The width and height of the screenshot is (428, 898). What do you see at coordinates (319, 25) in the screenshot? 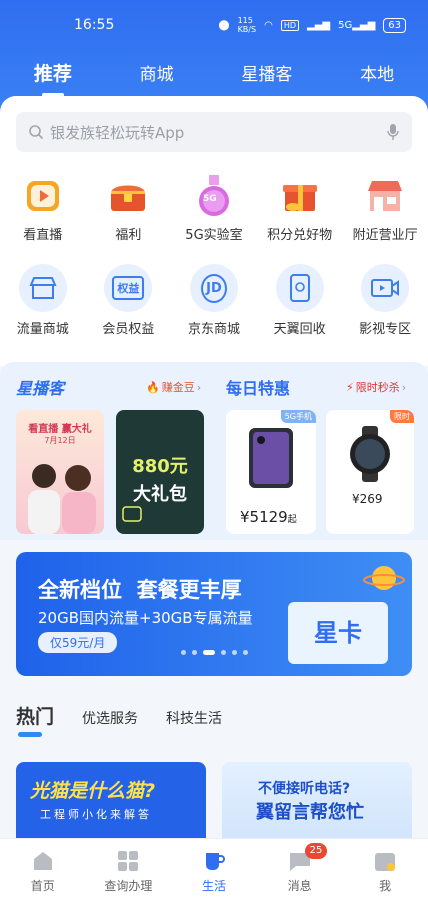
I see `signal-icon: ▂▄▆` at bounding box center [319, 25].